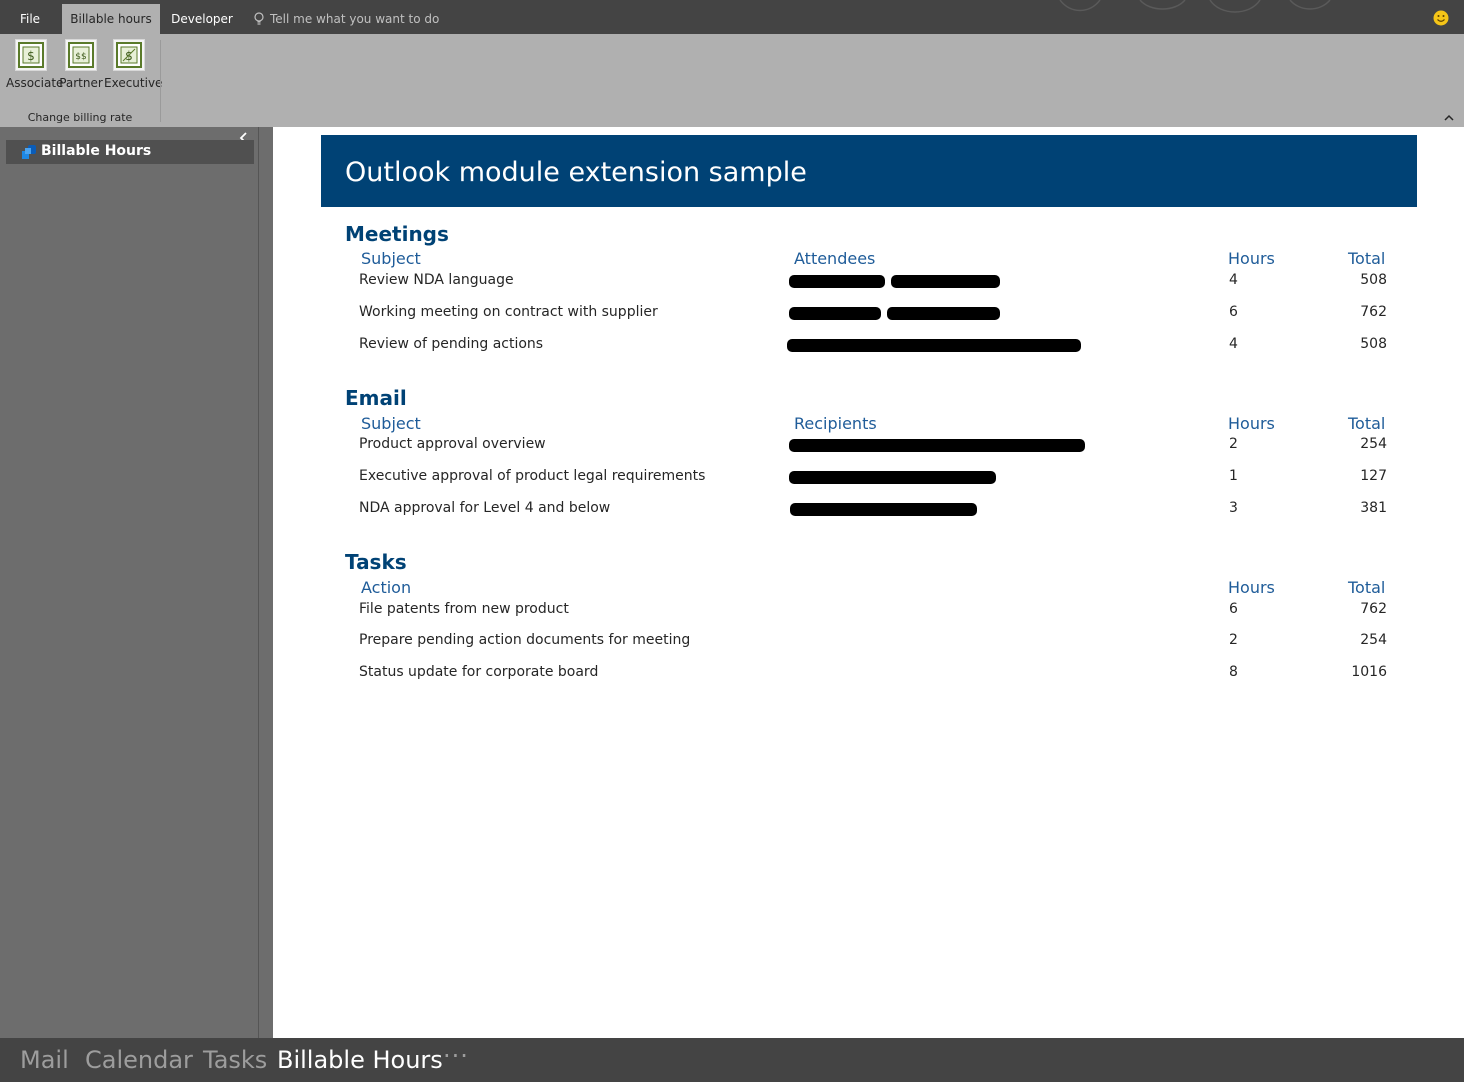  I want to click on email-total: 381, so click(1373, 508).